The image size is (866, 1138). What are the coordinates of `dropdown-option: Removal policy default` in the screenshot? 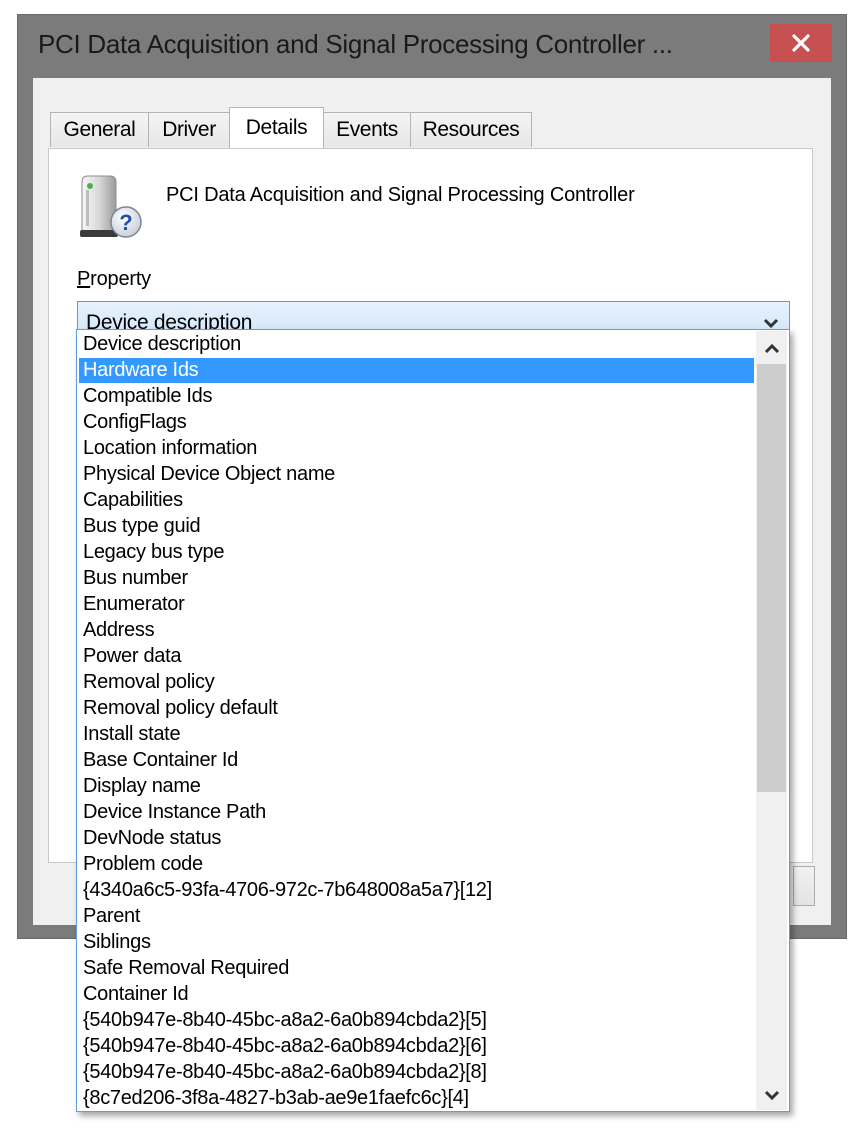 It's located at (416, 708).